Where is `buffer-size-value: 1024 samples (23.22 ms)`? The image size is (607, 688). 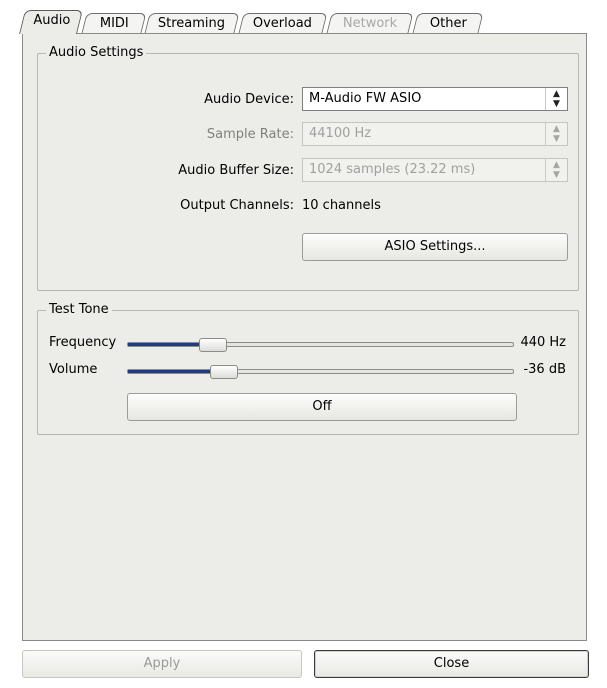
buffer-size-value: 1024 samples (23.22 ms) is located at coordinates (392, 169).